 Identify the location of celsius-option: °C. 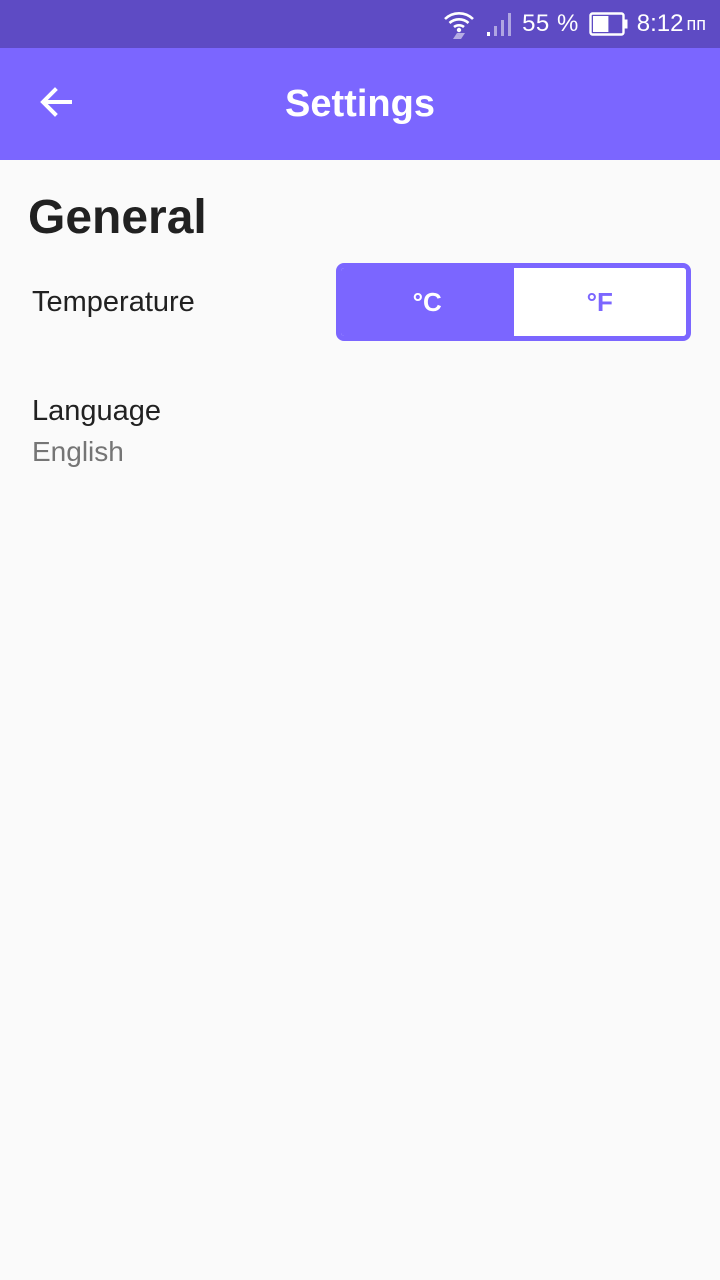
(427, 302).